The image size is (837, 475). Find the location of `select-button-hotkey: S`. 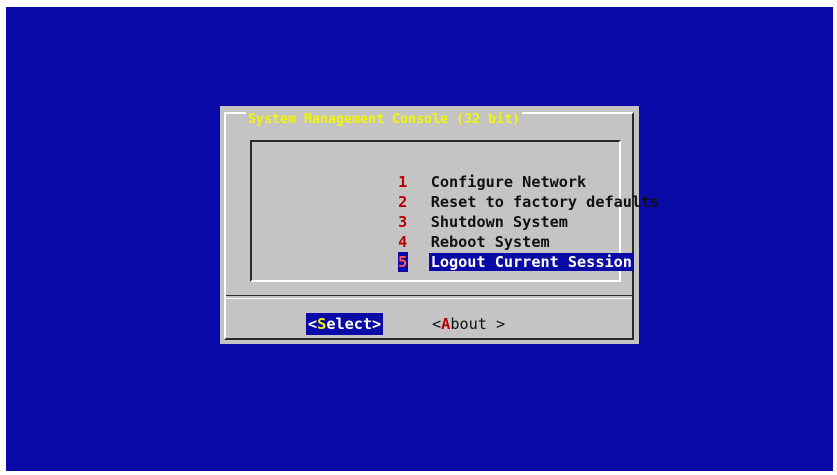

select-button-hotkey: S is located at coordinates (322, 324).